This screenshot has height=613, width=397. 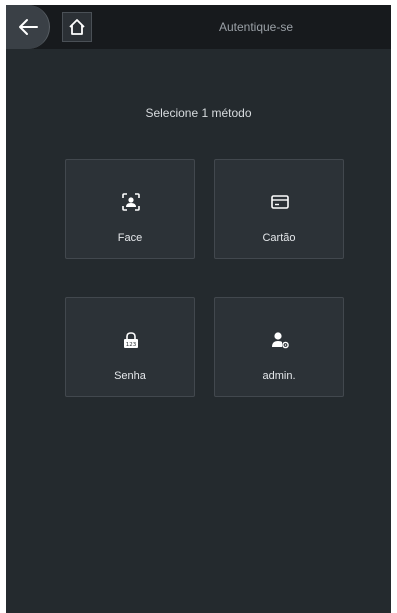 I want to click on password-method-button: 123 Senha, so click(x=130, y=347).